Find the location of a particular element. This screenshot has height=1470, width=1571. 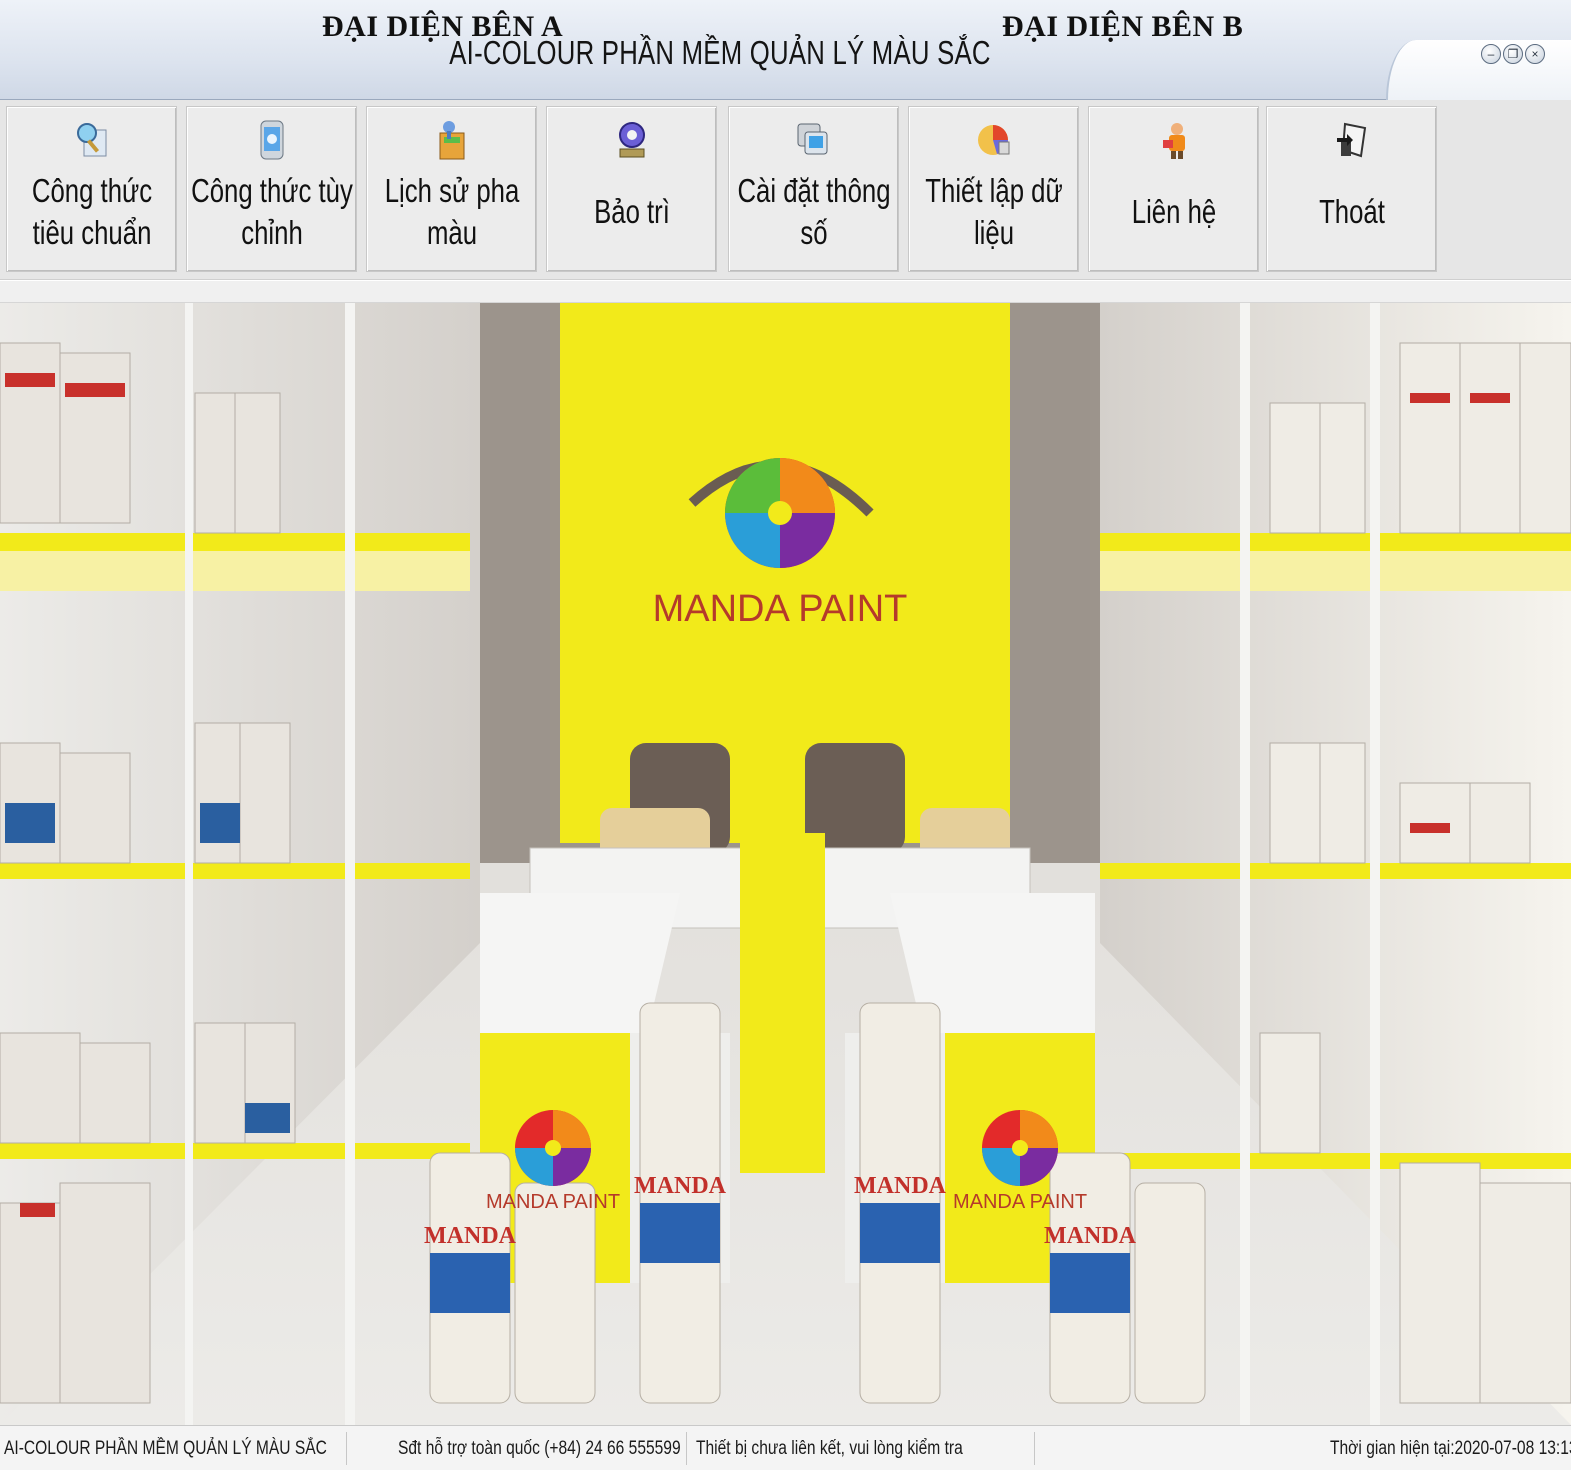

bucket-label-4: MANDA is located at coordinates (1090, 1236).